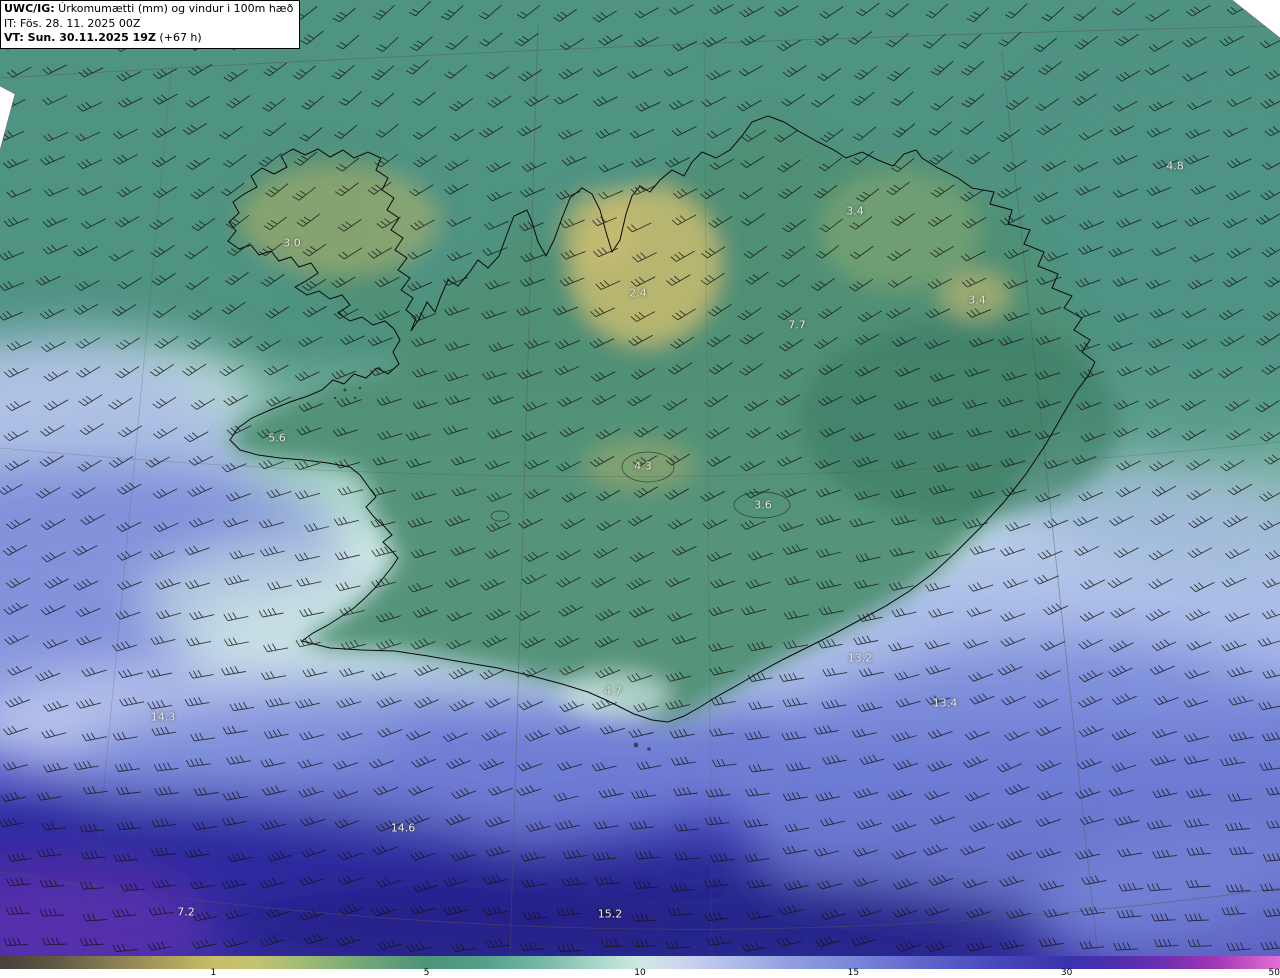 The width and height of the screenshot is (1280, 978). I want to click on init-time: IT: Fös. 28. 11. 2025 00Z, so click(72, 23).